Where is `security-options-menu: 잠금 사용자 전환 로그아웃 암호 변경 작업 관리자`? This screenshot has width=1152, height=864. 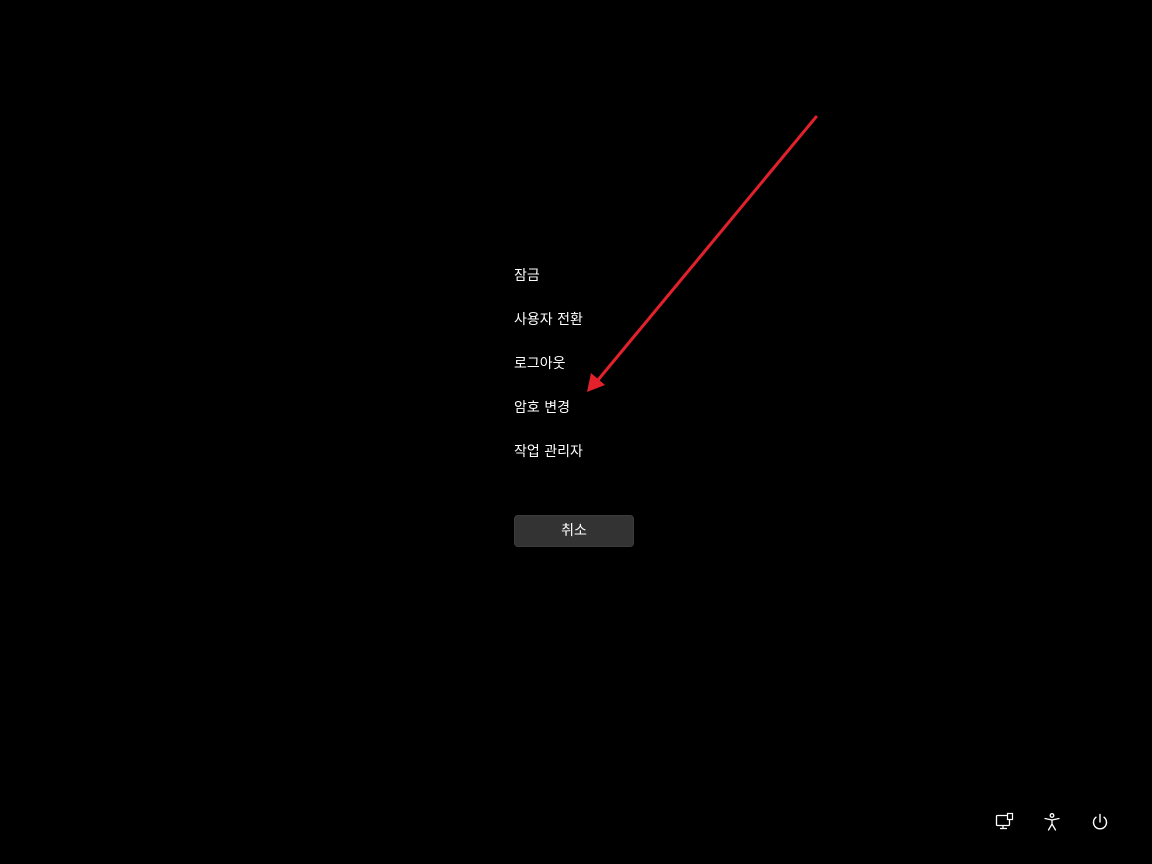
security-options-menu: 잠금 사용자 전환 로그아웃 암호 변경 작업 관리자 is located at coordinates (548, 374).